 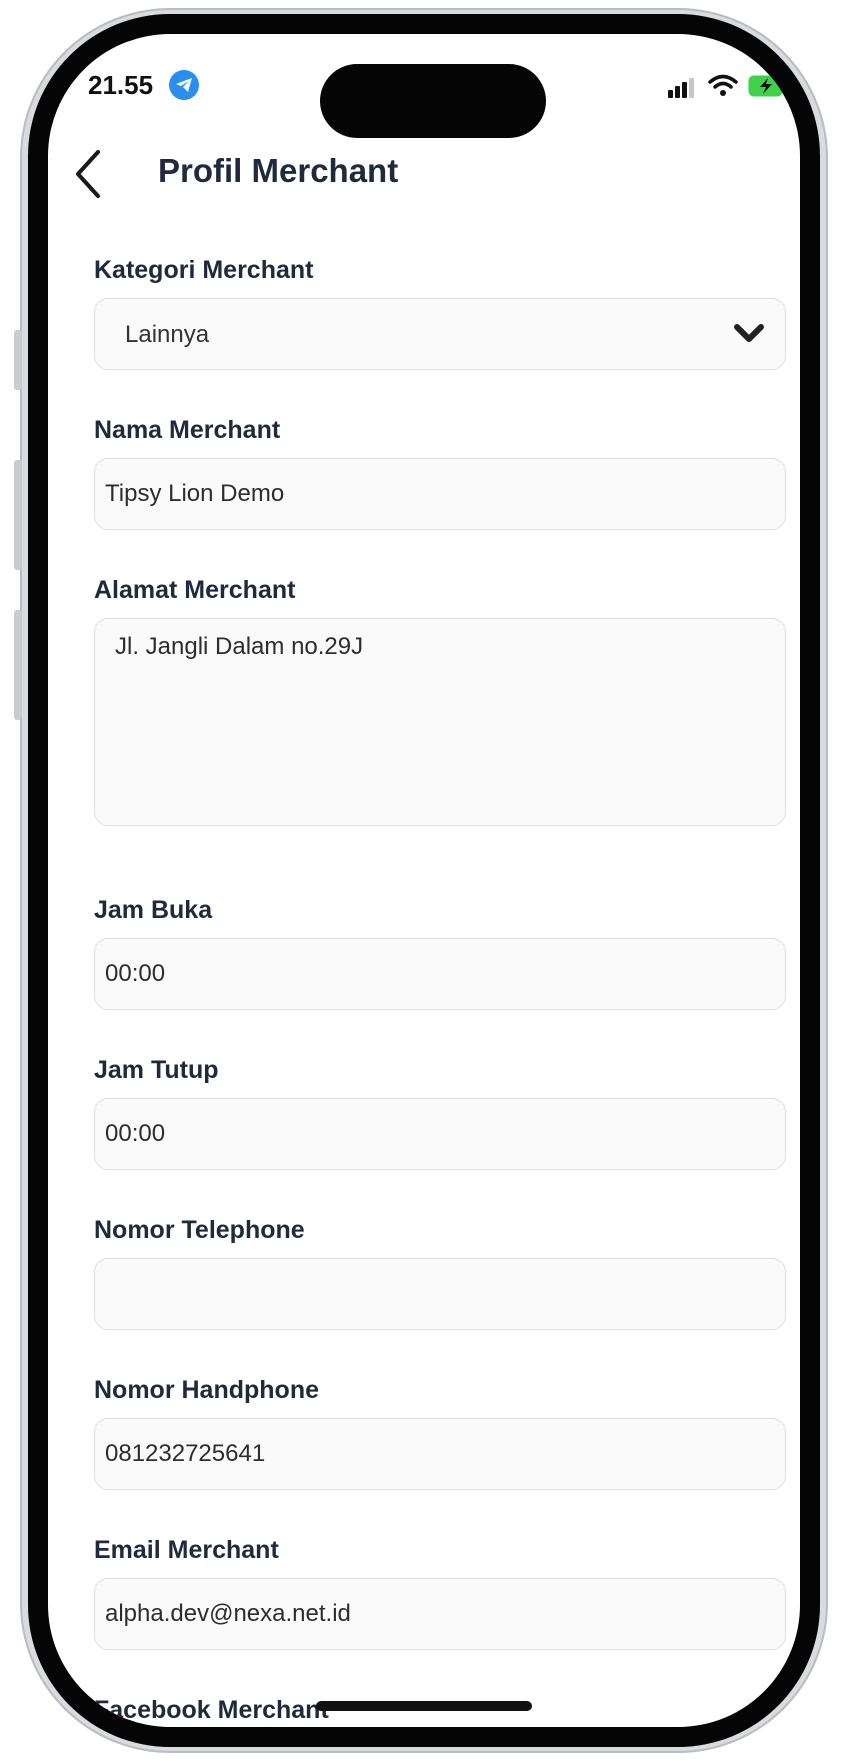 I want to click on wifi-icon, so click(x=723, y=85).